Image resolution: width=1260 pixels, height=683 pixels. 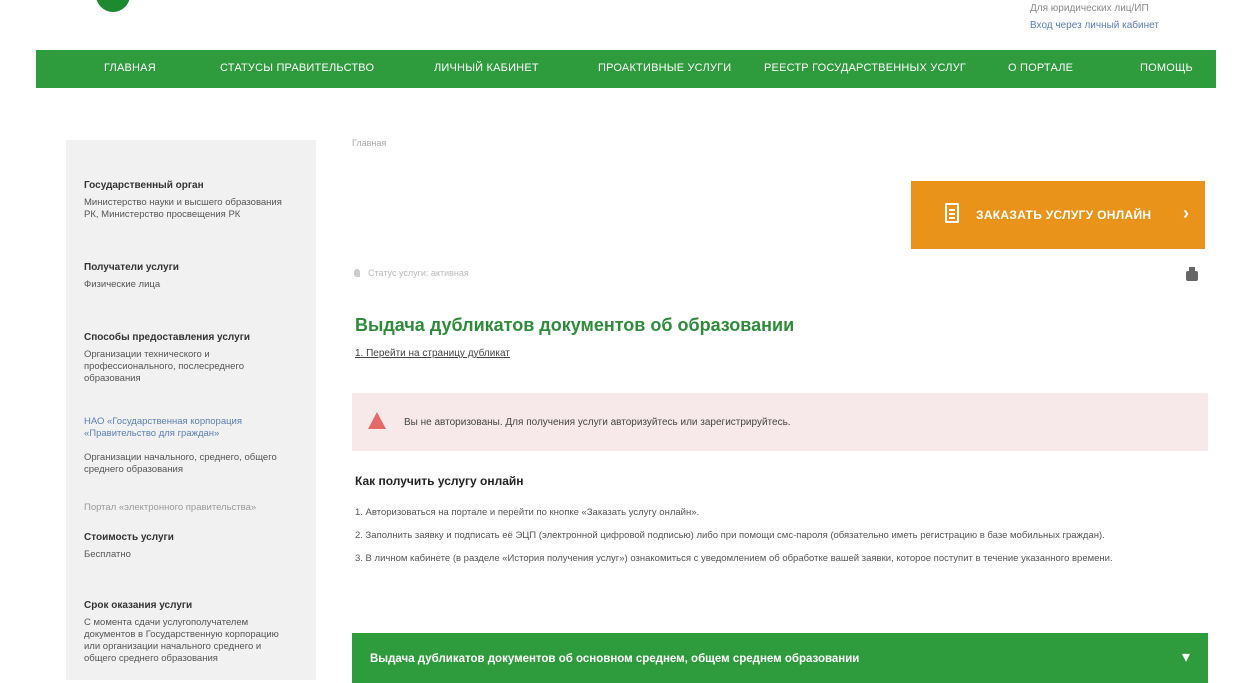 I want to click on sidebar-heading: Срок оказания услуги, so click(x=138, y=605).